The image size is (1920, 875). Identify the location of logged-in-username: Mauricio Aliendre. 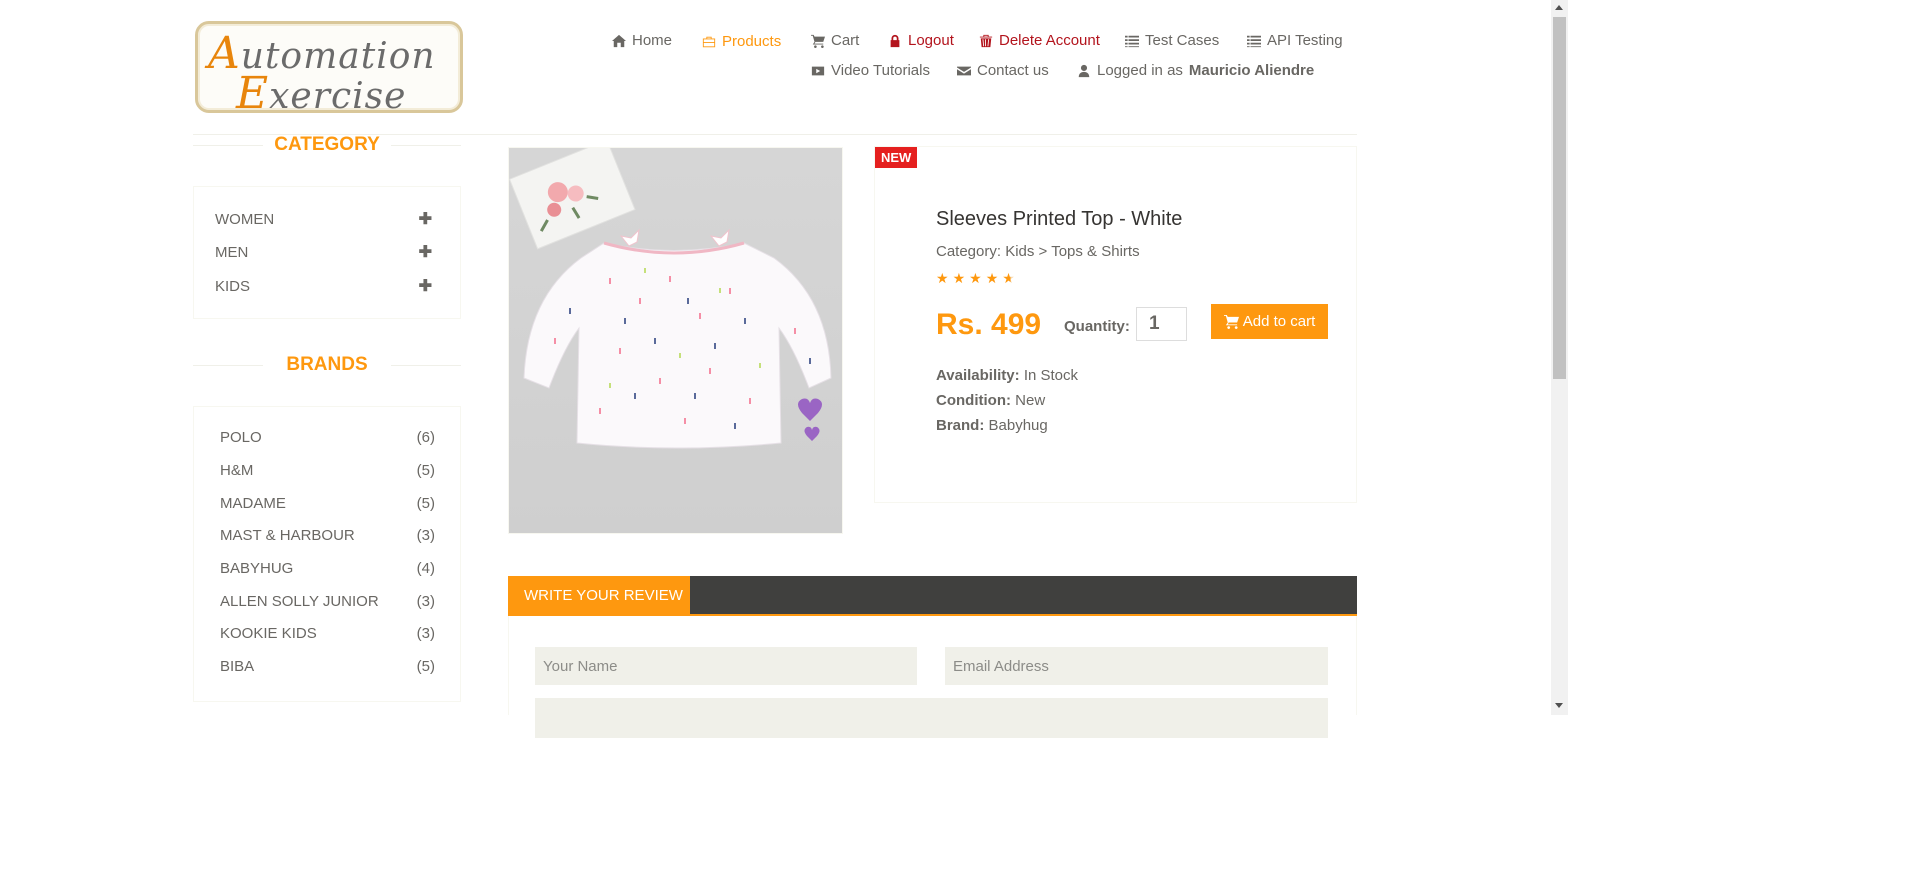
(1251, 70).